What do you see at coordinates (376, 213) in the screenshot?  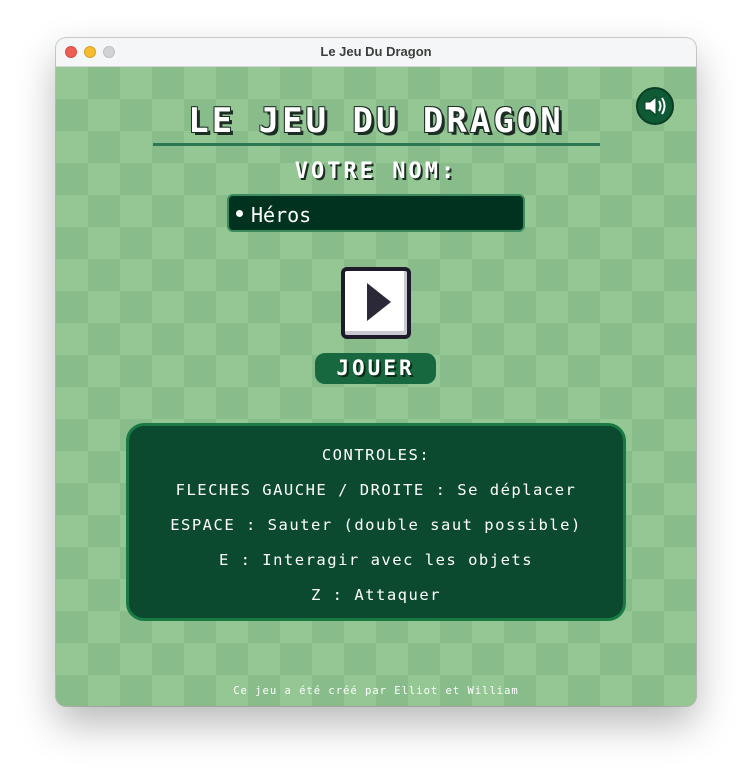 I see `player-name-input` at bounding box center [376, 213].